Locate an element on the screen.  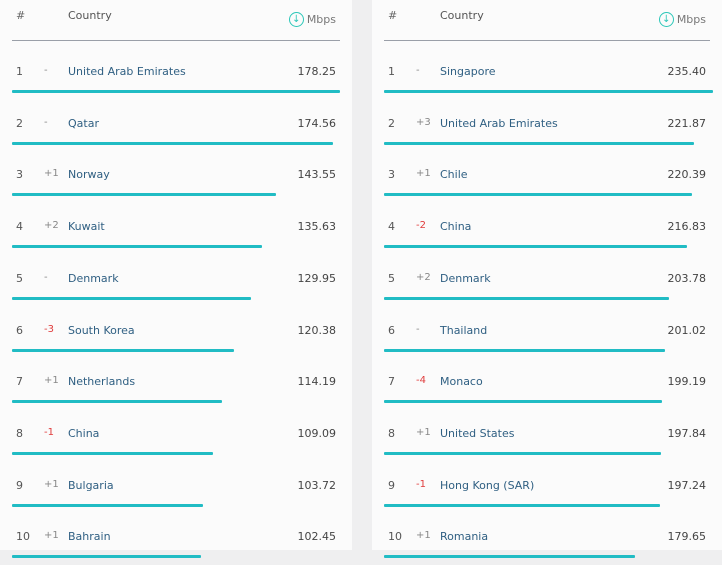
country-link: Norway is located at coordinates (89, 174).